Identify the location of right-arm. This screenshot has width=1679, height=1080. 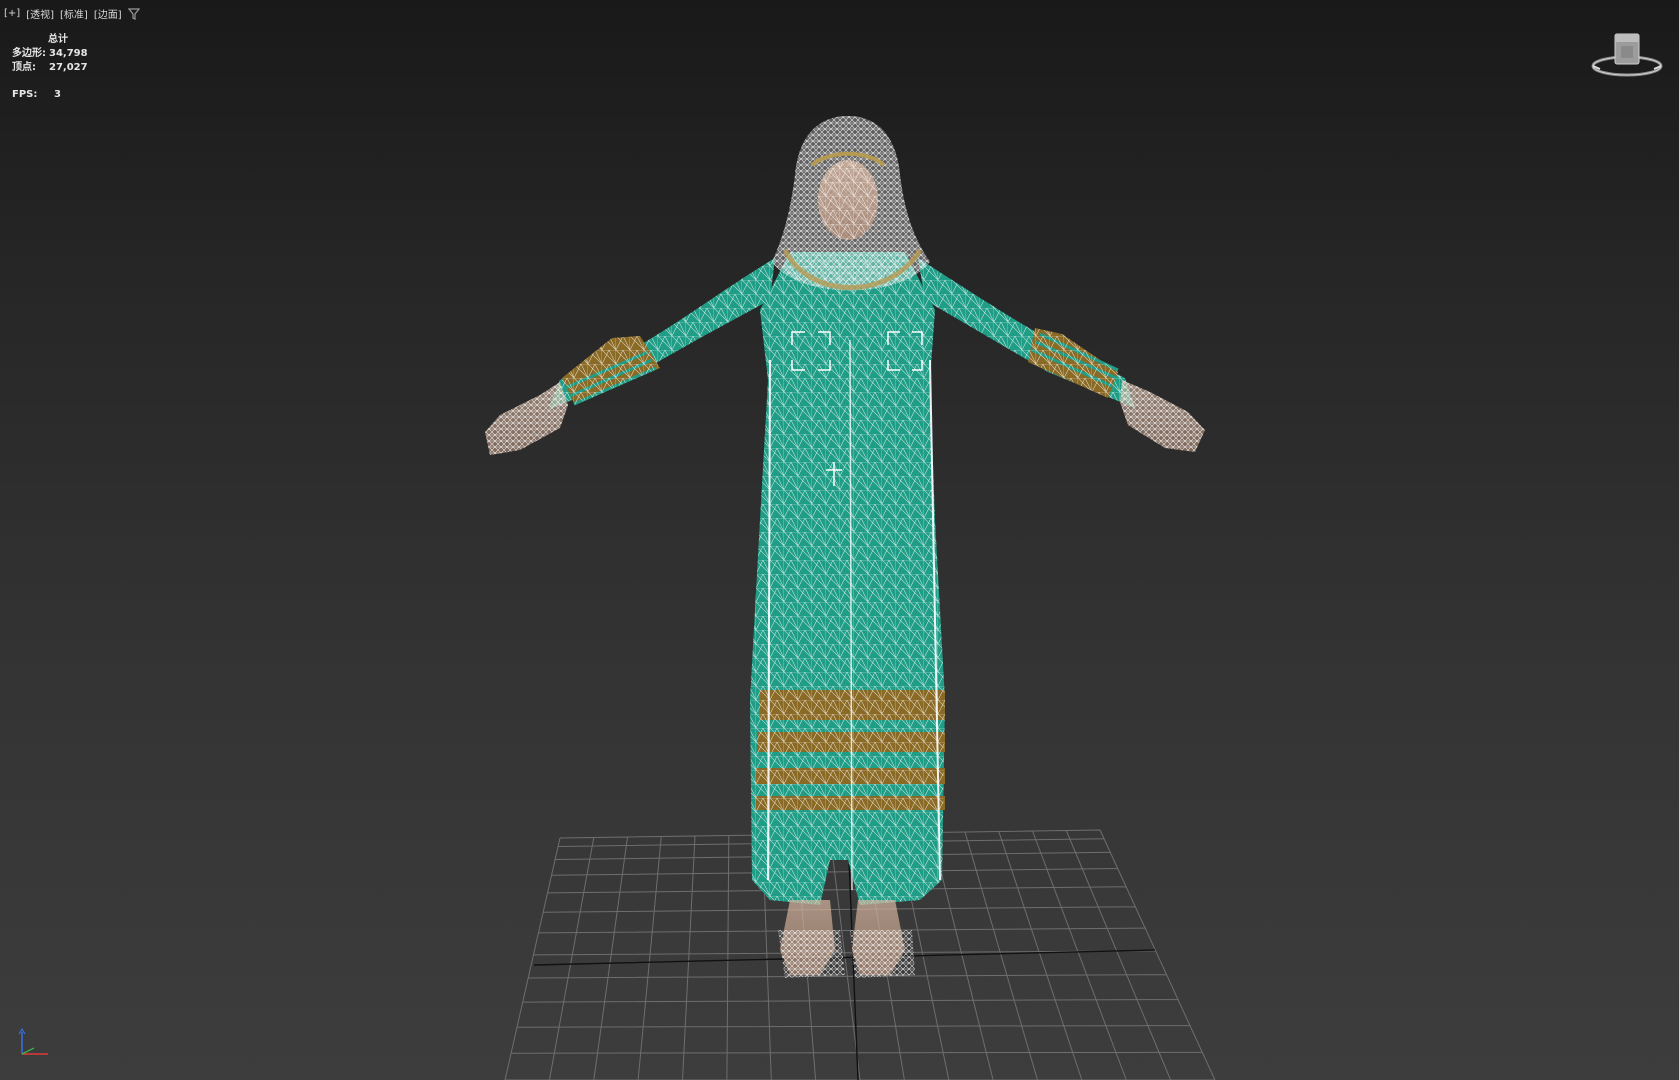
(1061, 355).